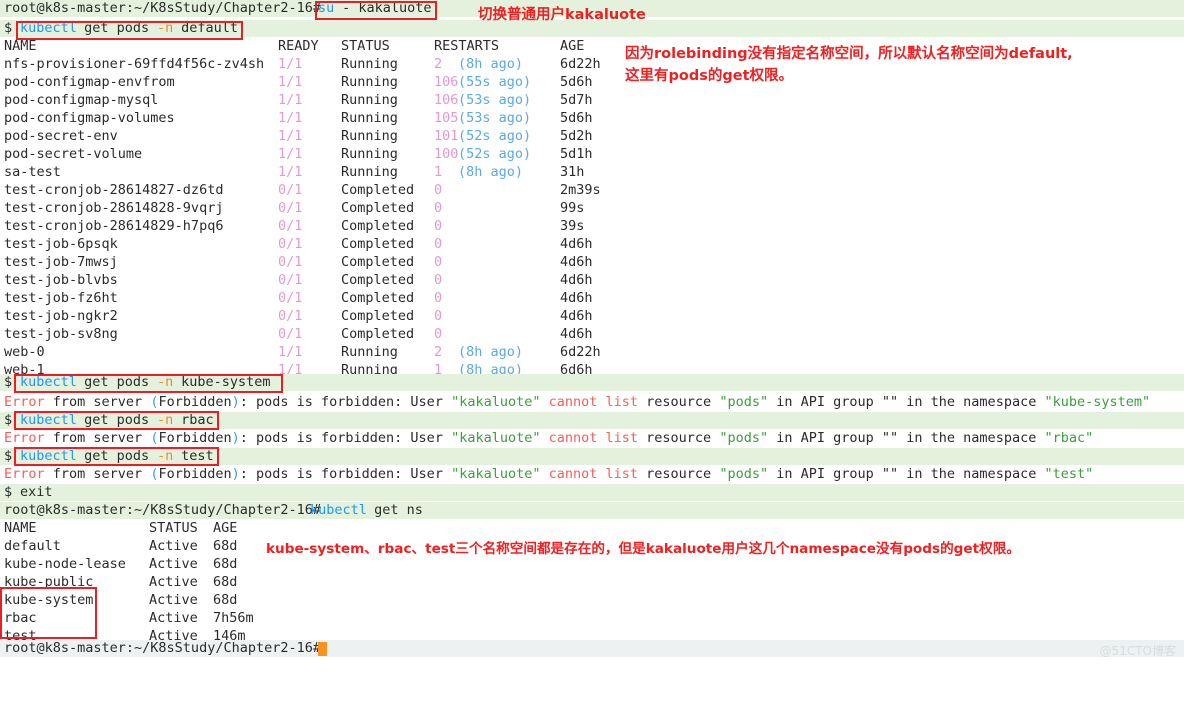 The width and height of the screenshot is (1184, 709). I want to click on pod-name: pod-configmap-mysql, so click(81, 100).